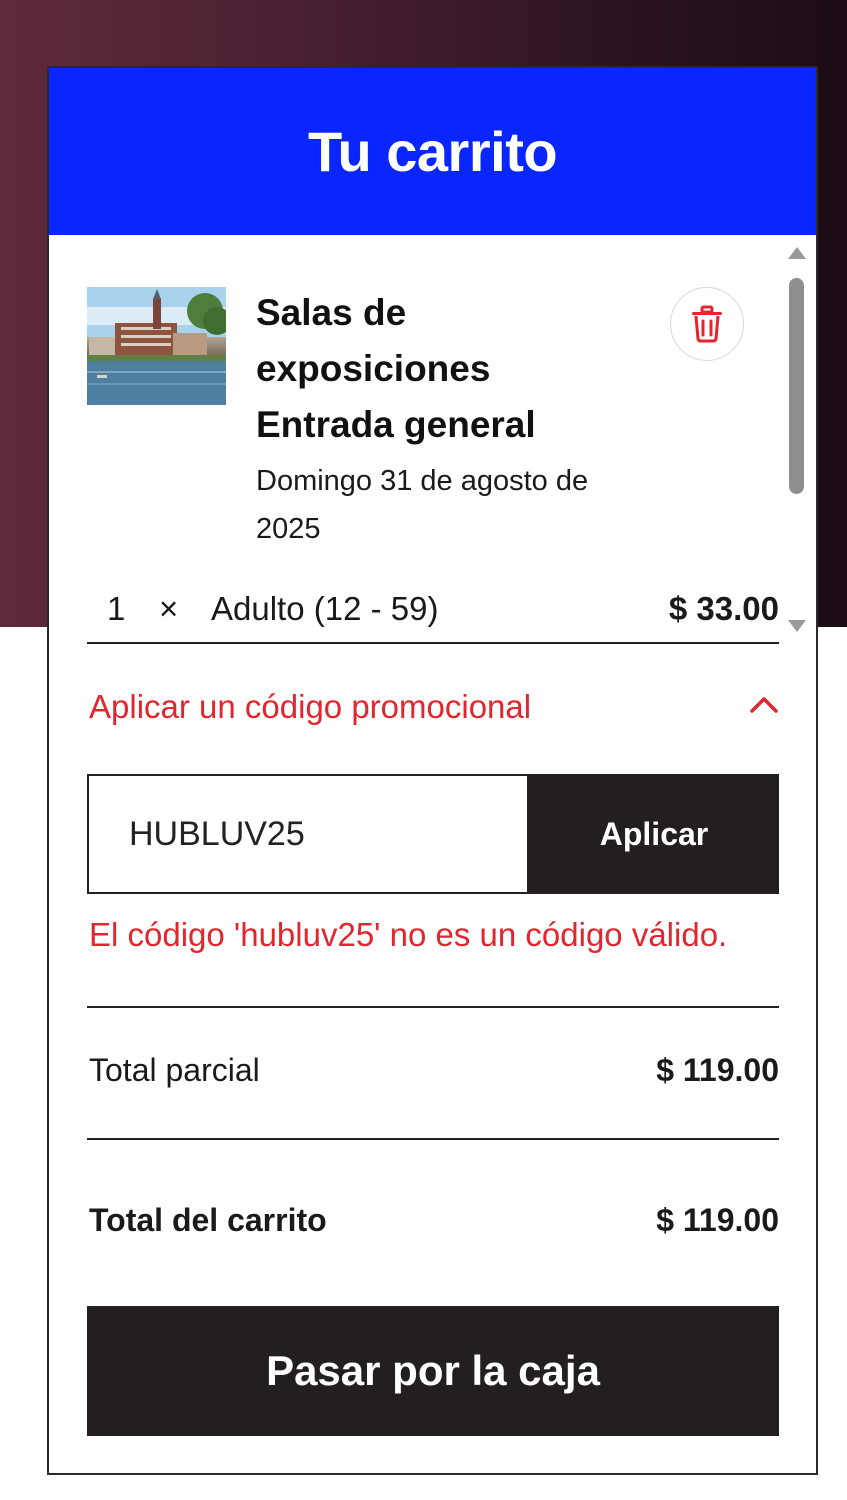 This screenshot has height=1500, width=847. What do you see at coordinates (433, 1077) in the screenshot?
I see `subtotal-row: Total parcial $ 119.00` at bounding box center [433, 1077].